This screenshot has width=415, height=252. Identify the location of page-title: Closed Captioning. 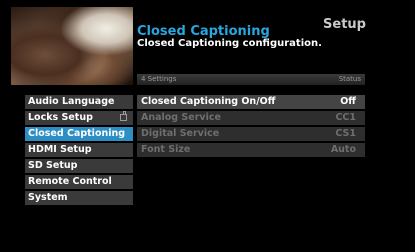
(203, 31).